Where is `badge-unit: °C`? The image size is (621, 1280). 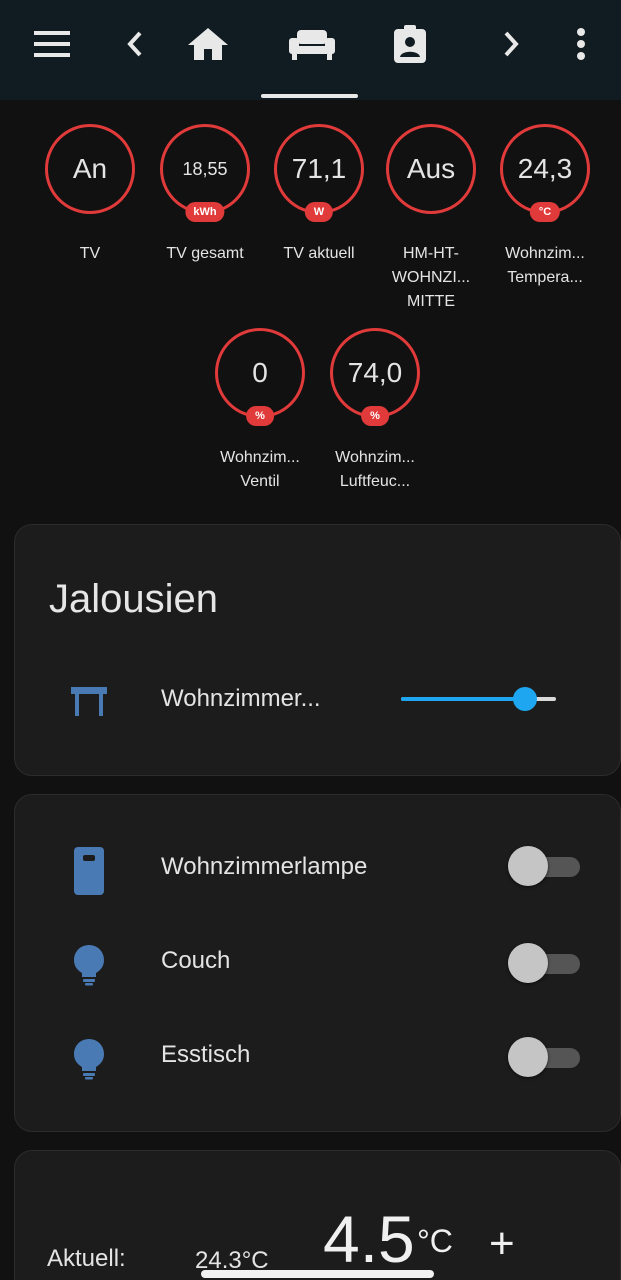 badge-unit: °C is located at coordinates (545, 212).